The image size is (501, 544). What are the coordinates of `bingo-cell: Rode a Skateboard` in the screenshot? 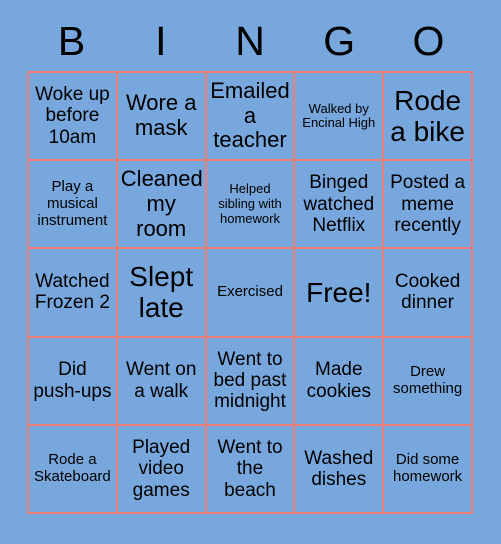 It's located at (73, 469).